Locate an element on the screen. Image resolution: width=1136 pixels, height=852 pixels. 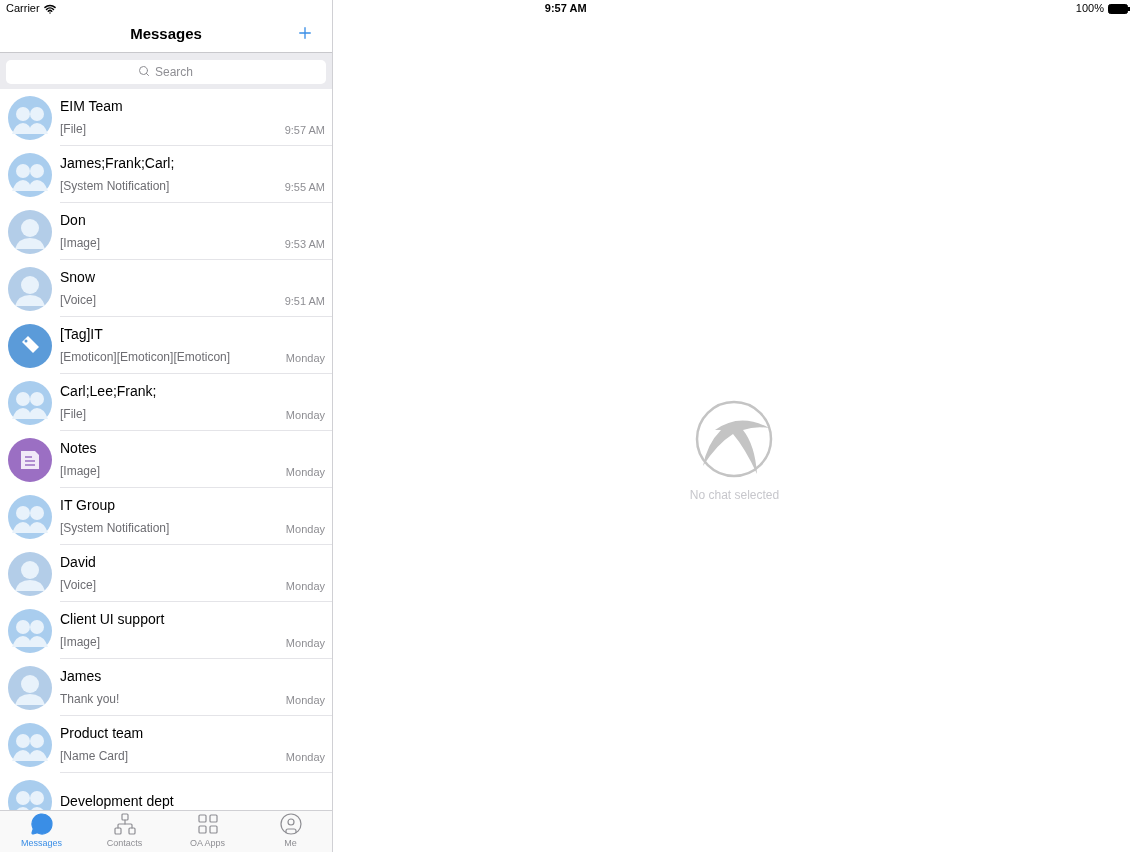
ball-logo-icon is located at coordinates (734, 439).